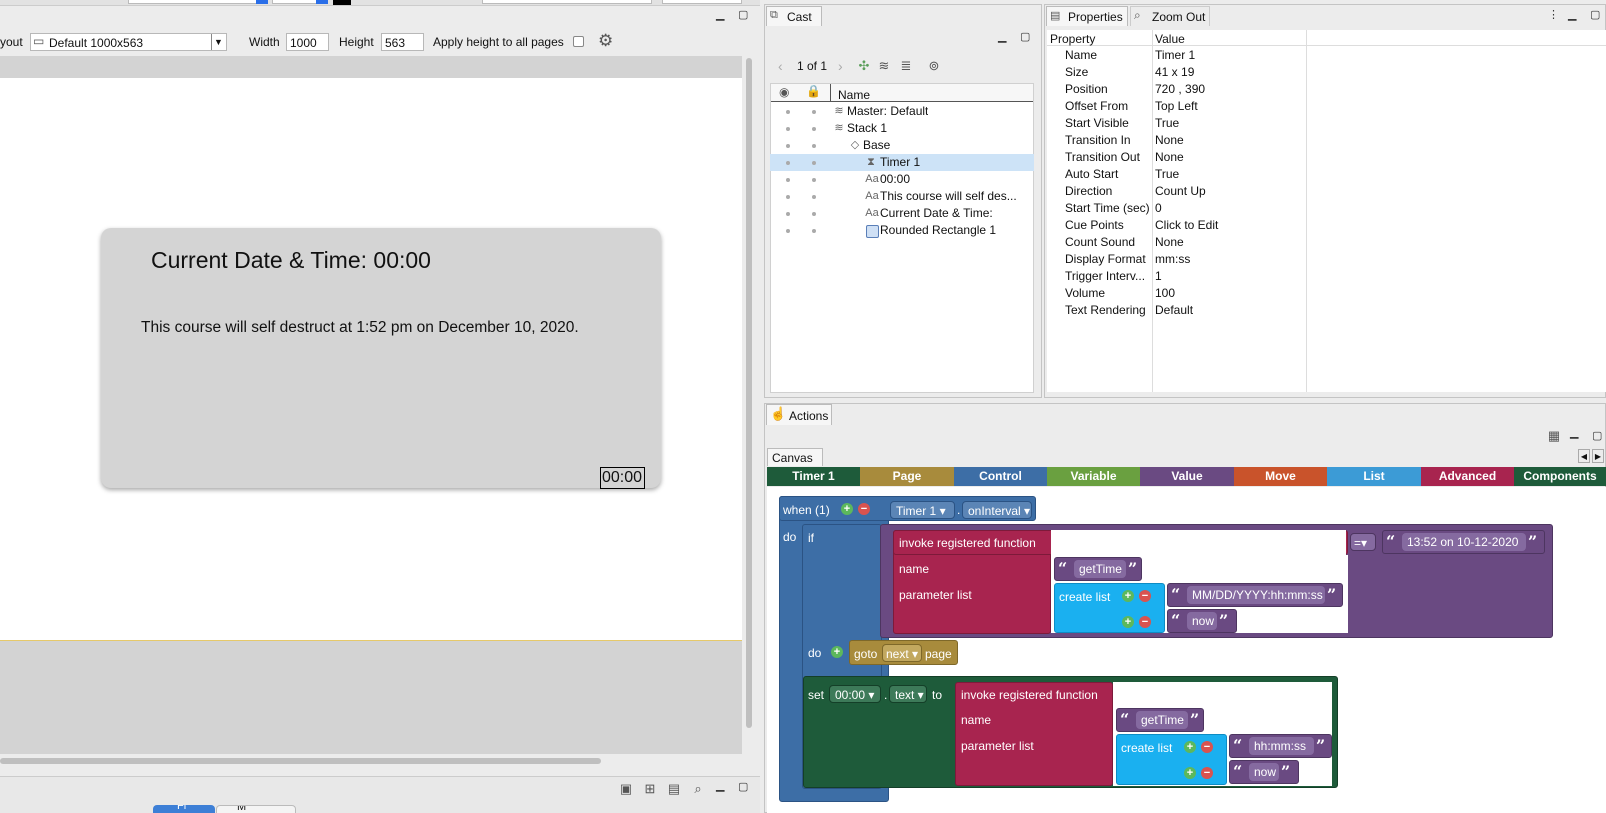  Describe the element at coordinates (720, 785) in the screenshot. I see `bottom-minimize-icon: ▁` at that location.